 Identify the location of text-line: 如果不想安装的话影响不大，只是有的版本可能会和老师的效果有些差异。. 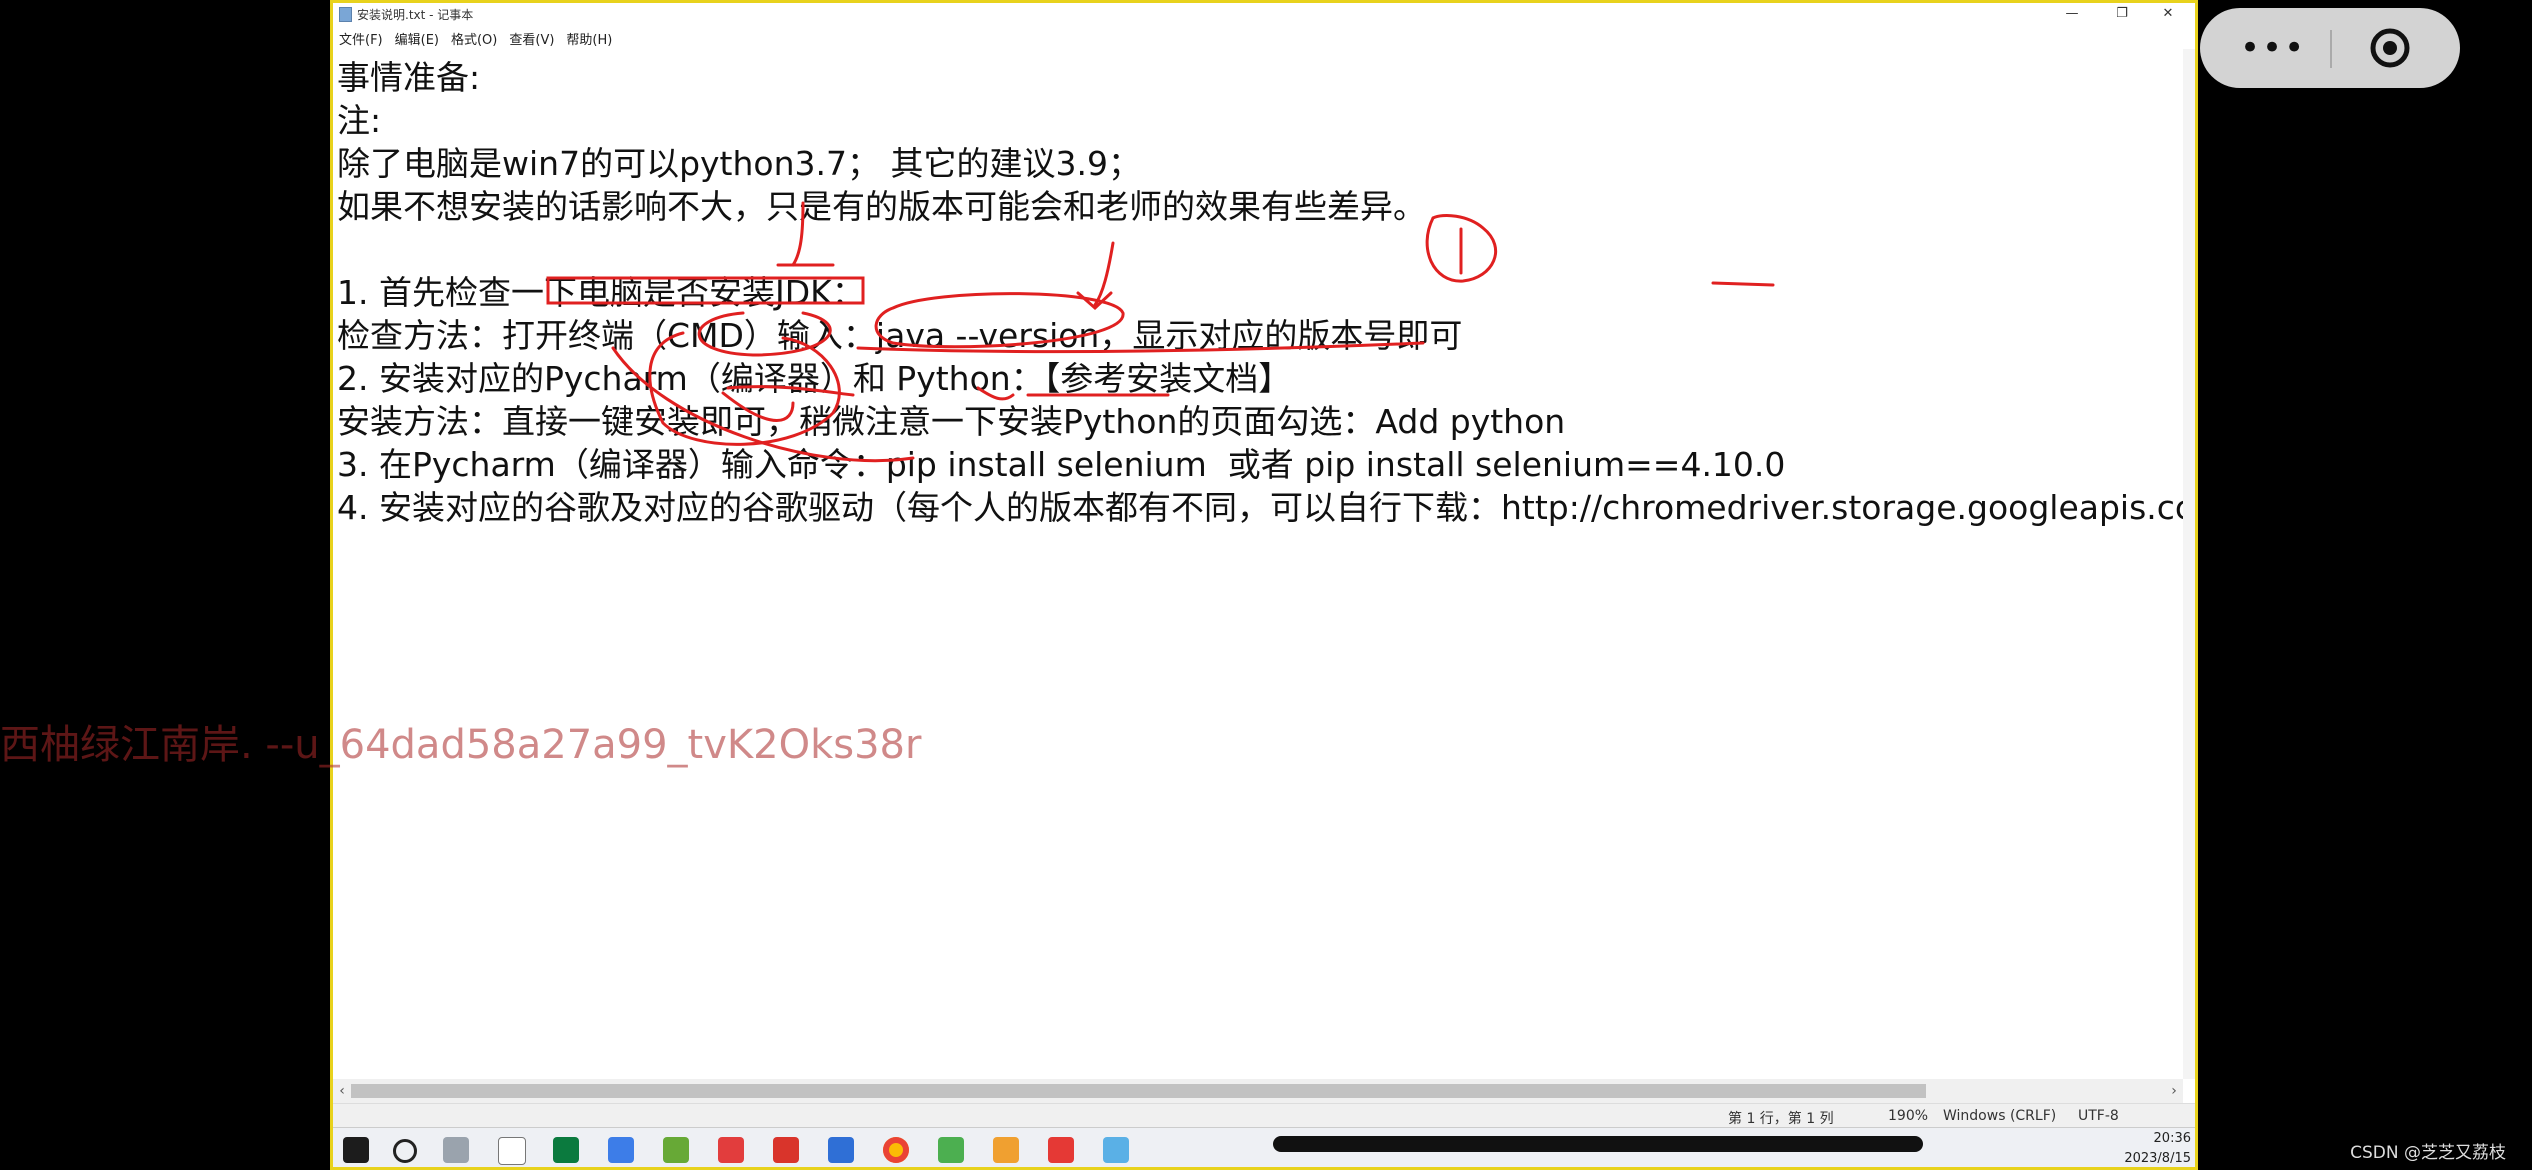
(881, 206).